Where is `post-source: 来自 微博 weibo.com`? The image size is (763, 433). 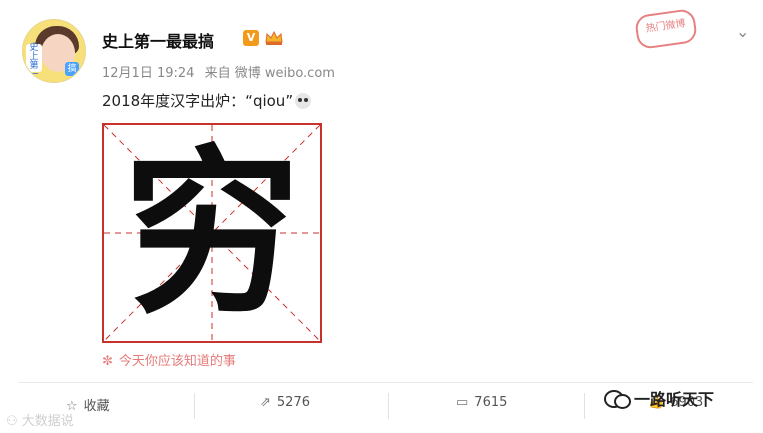
post-source: 来自 微博 weibo.com is located at coordinates (270, 73).